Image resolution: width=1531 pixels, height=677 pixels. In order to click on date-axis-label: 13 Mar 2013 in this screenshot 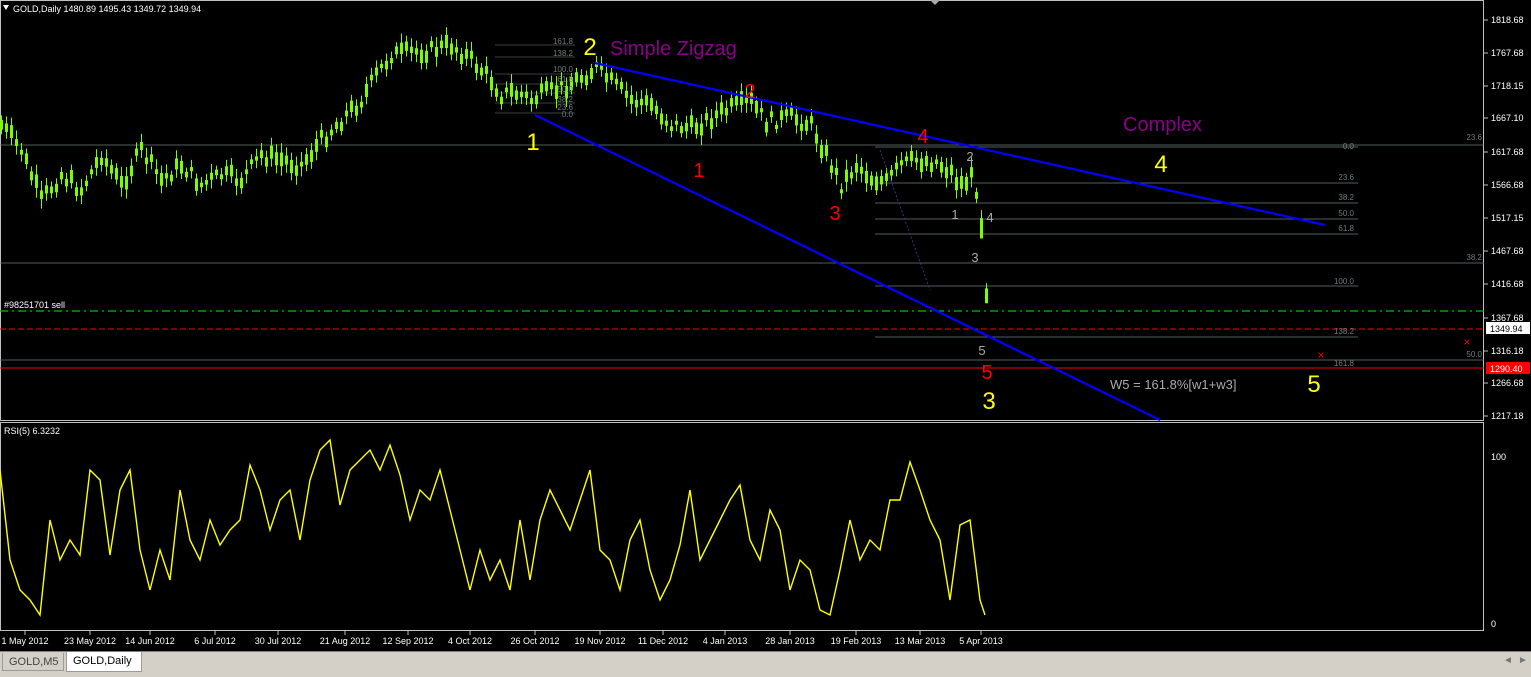, I will do `click(920, 641)`.